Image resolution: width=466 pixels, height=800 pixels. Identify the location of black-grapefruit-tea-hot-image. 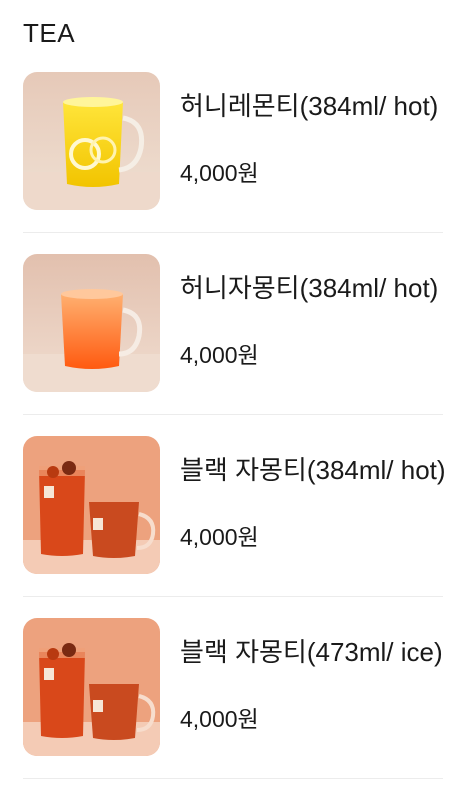
(91, 505).